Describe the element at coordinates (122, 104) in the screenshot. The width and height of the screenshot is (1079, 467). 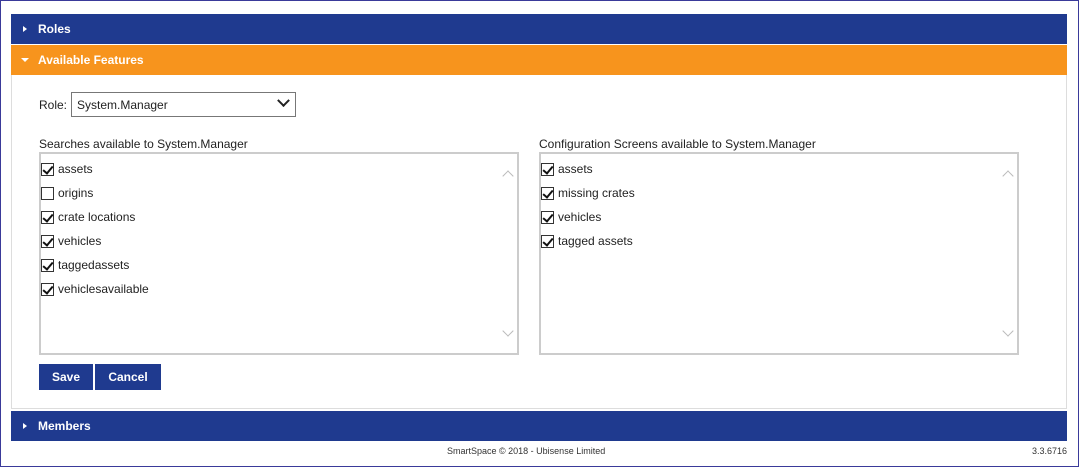
I see `role-select-value: System.Manager` at that location.